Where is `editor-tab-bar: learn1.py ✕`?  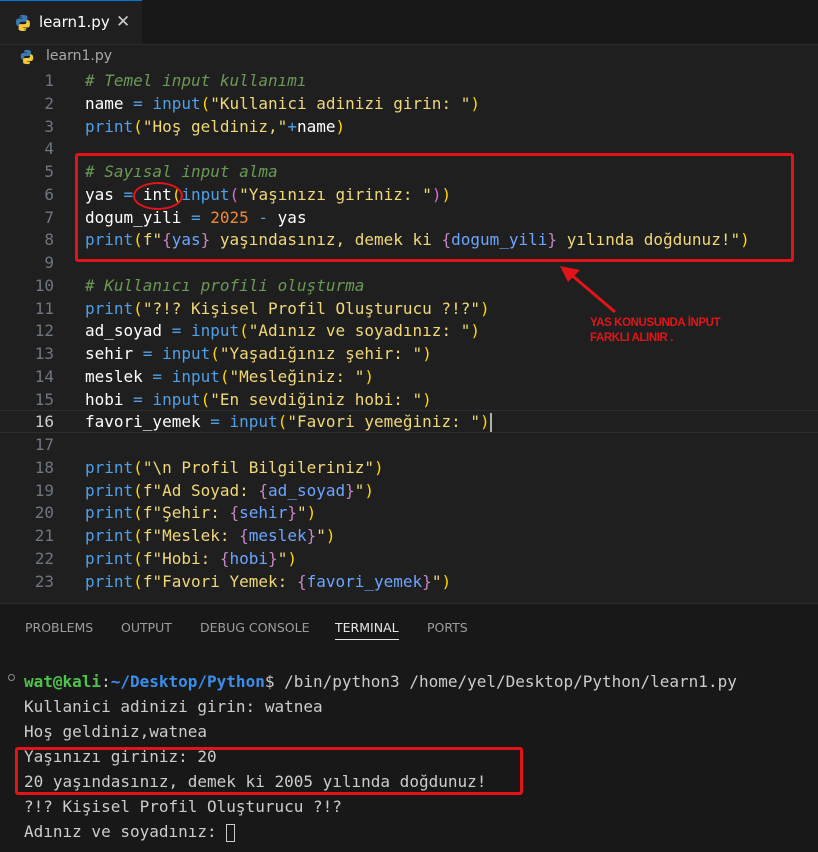
editor-tab-bar: learn1.py ✕ is located at coordinates (409, 22).